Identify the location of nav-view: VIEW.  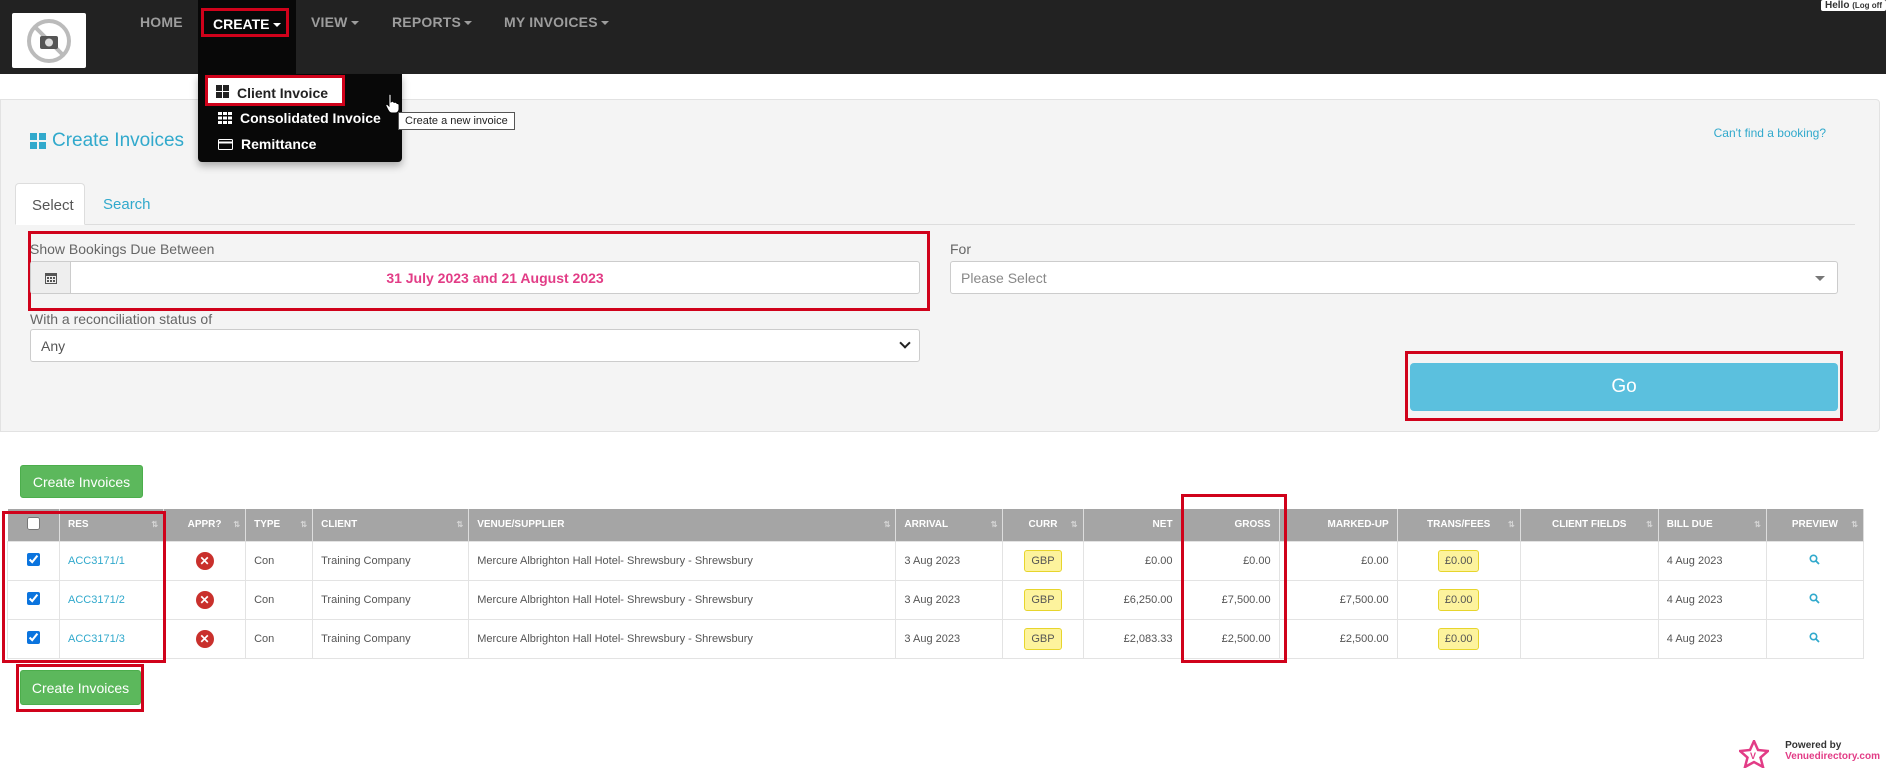
(335, 22).